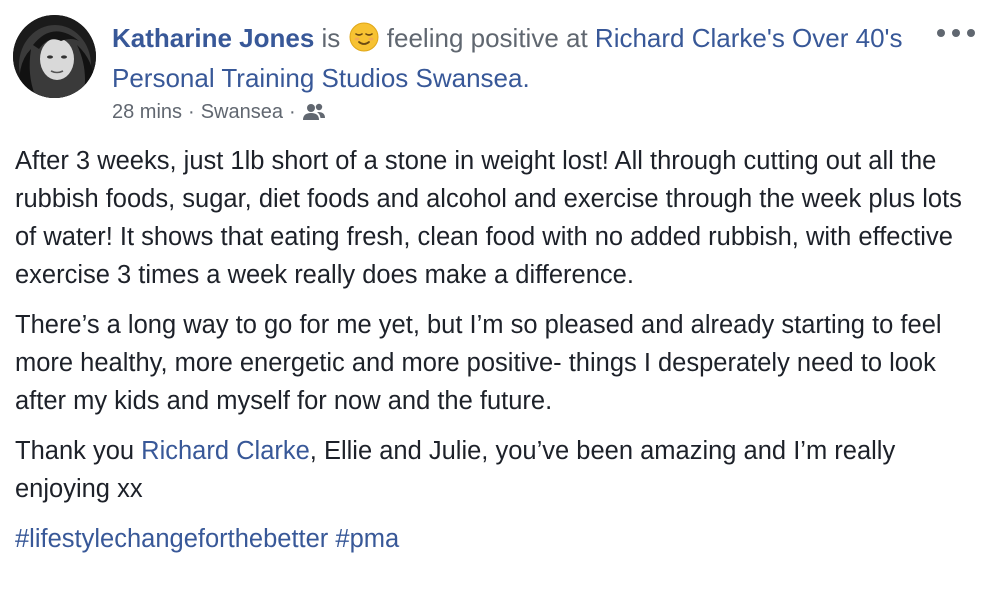  Describe the element at coordinates (171, 539) in the screenshot. I see `hashtag-link: #lifestylechangeforthebetter` at that location.